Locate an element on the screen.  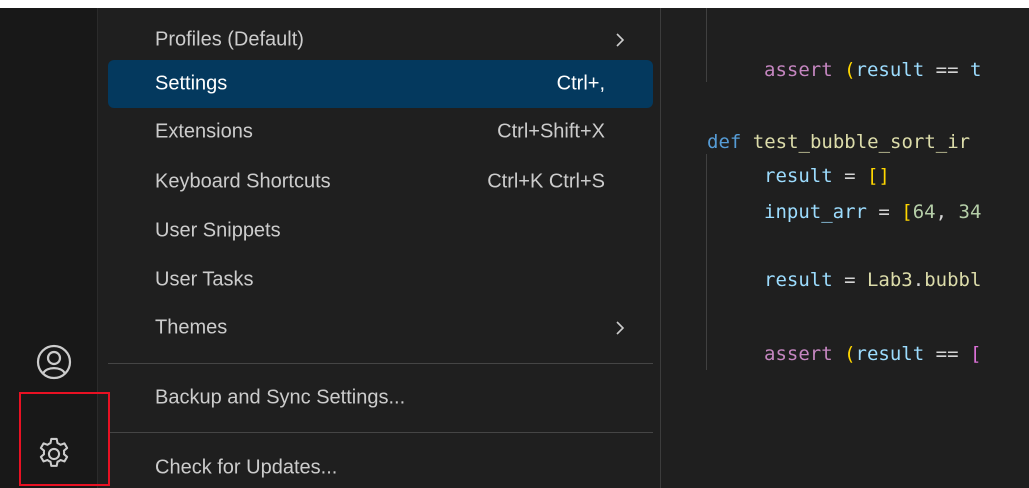
menu-item-label: Themes is located at coordinates (191, 327).